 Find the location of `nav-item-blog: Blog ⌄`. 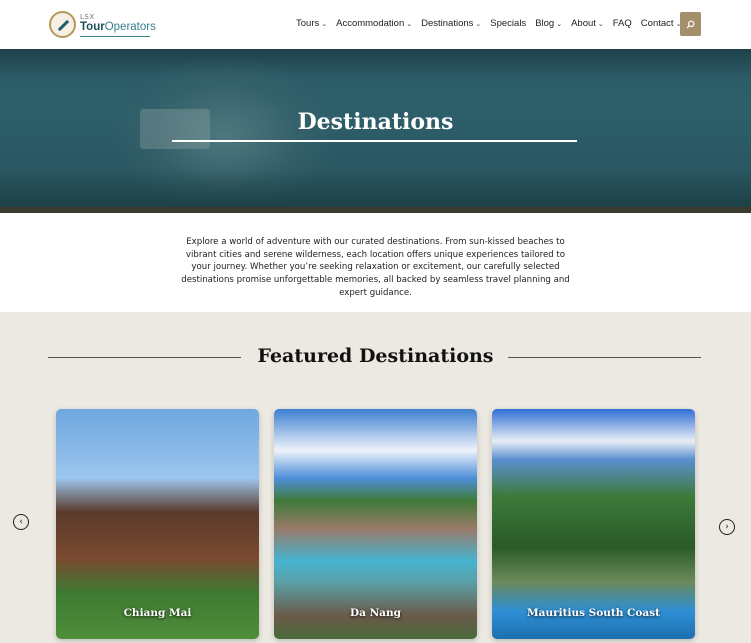

nav-item-blog: Blog ⌄ is located at coordinates (548, 23).